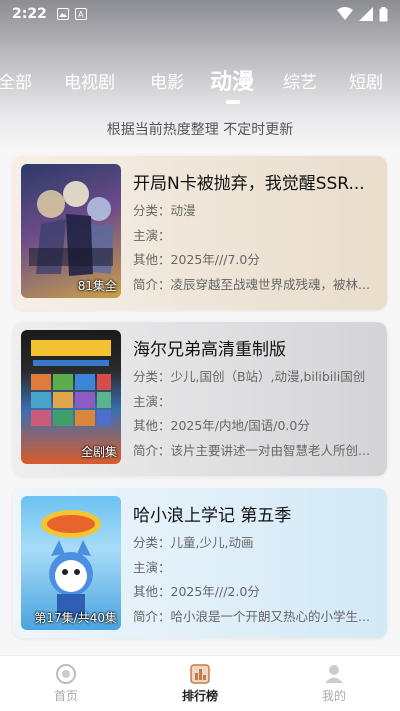 The width and height of the screenshot is (400, 711). Describe the element at coordinates (62, 14) in the screenshot. I see `gallery-notification-icon` at that location.